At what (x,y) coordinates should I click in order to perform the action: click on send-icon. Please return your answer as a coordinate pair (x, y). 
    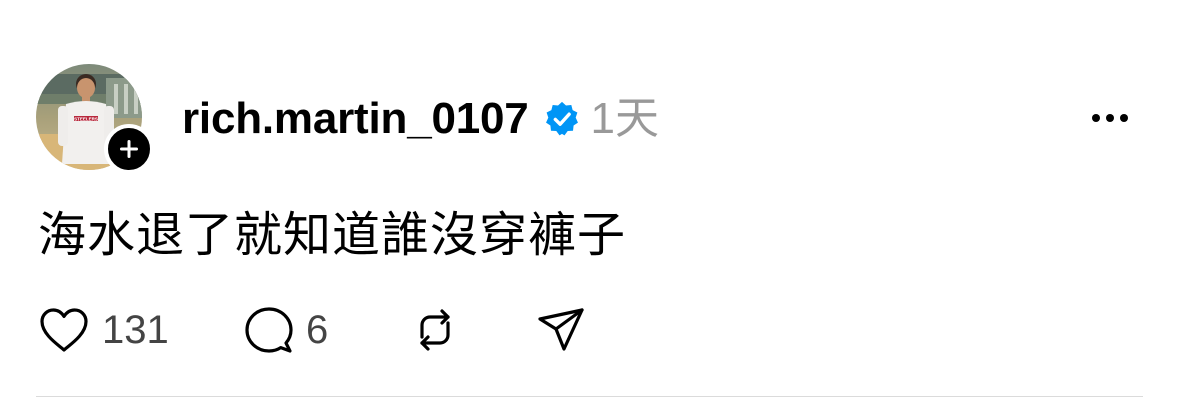
    Looking at the image, I should click on (561, 329).